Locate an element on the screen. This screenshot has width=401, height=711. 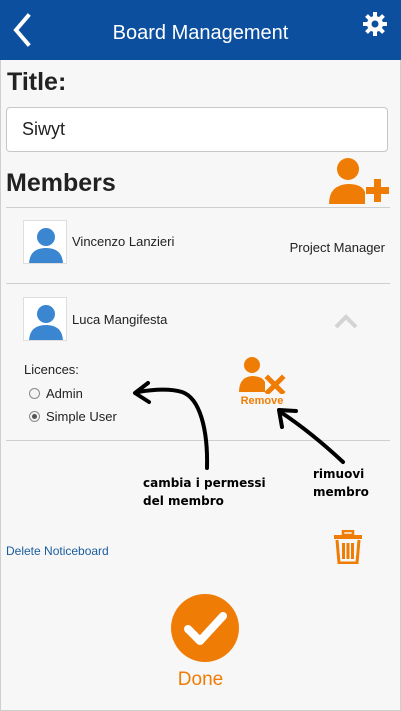
radio-label: Simple User is located at coordinates (81, 416).